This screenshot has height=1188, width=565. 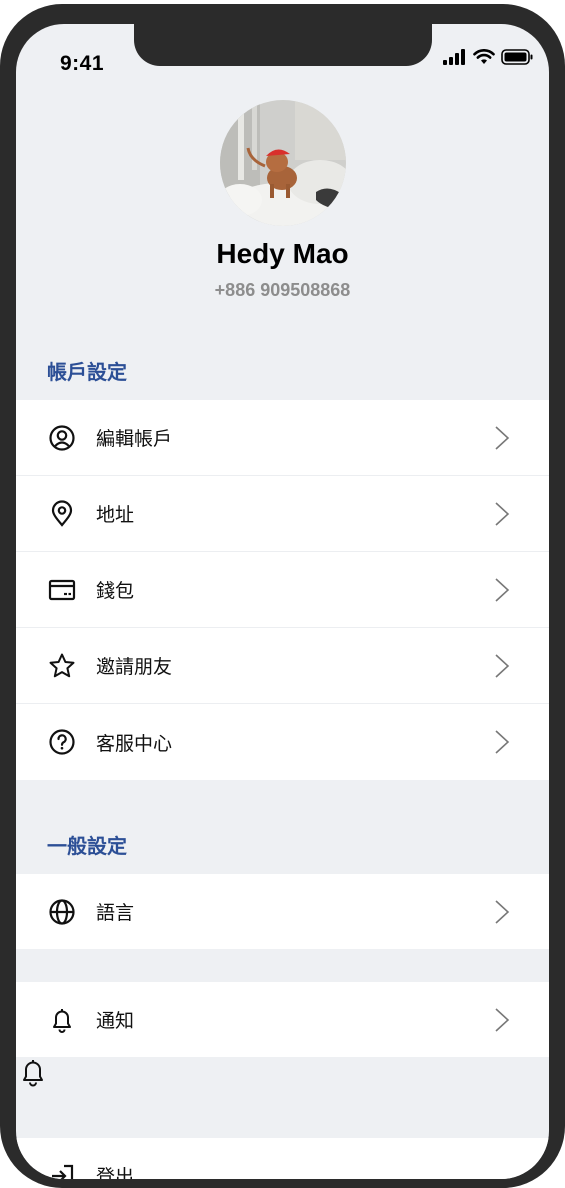 What do you see at coordinates (517, 57) in the screenshot?
I see `battery-icon` at bounding box center [517, 57].